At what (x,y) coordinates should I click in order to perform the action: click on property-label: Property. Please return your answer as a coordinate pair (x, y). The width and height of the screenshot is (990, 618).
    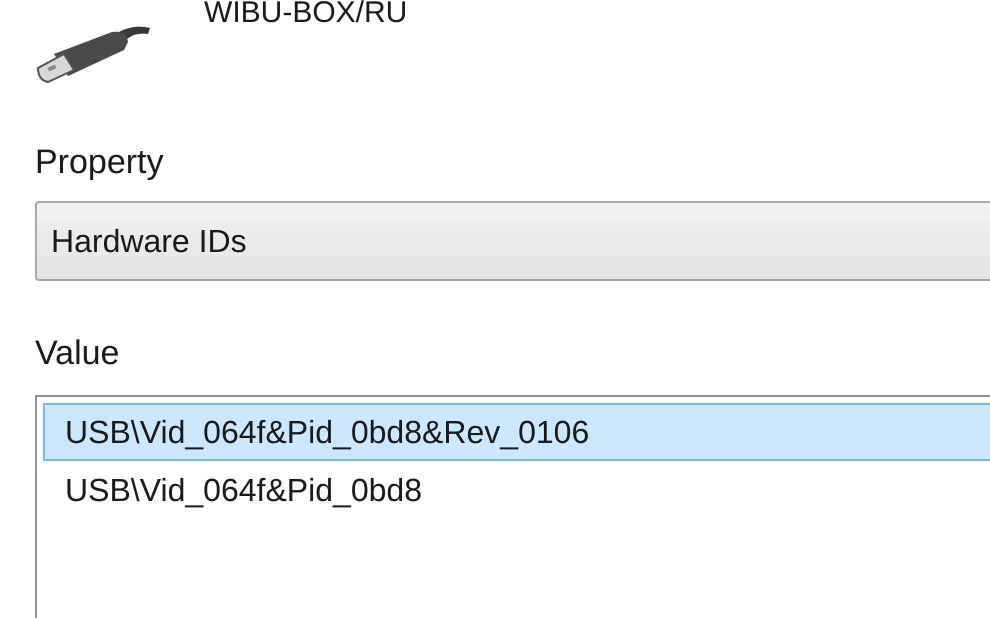
    Looking at the image, I should click on (99, 162).